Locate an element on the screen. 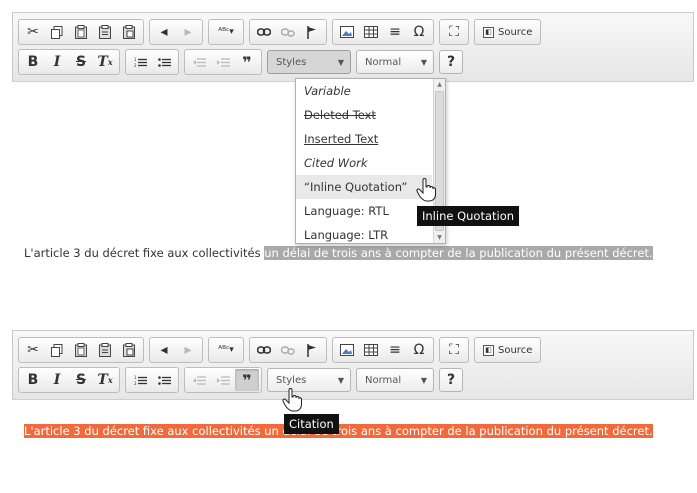  citation-tooltip: Citation is located at coordinates (311, 424).